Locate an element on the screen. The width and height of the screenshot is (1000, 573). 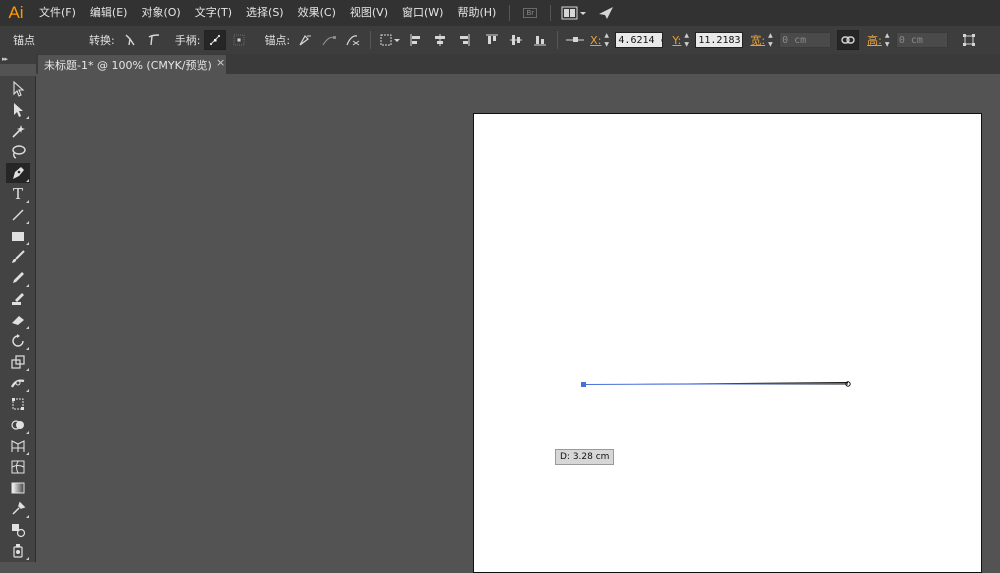
y-field: 11.2183 cm is located at coordinates (719, 40).